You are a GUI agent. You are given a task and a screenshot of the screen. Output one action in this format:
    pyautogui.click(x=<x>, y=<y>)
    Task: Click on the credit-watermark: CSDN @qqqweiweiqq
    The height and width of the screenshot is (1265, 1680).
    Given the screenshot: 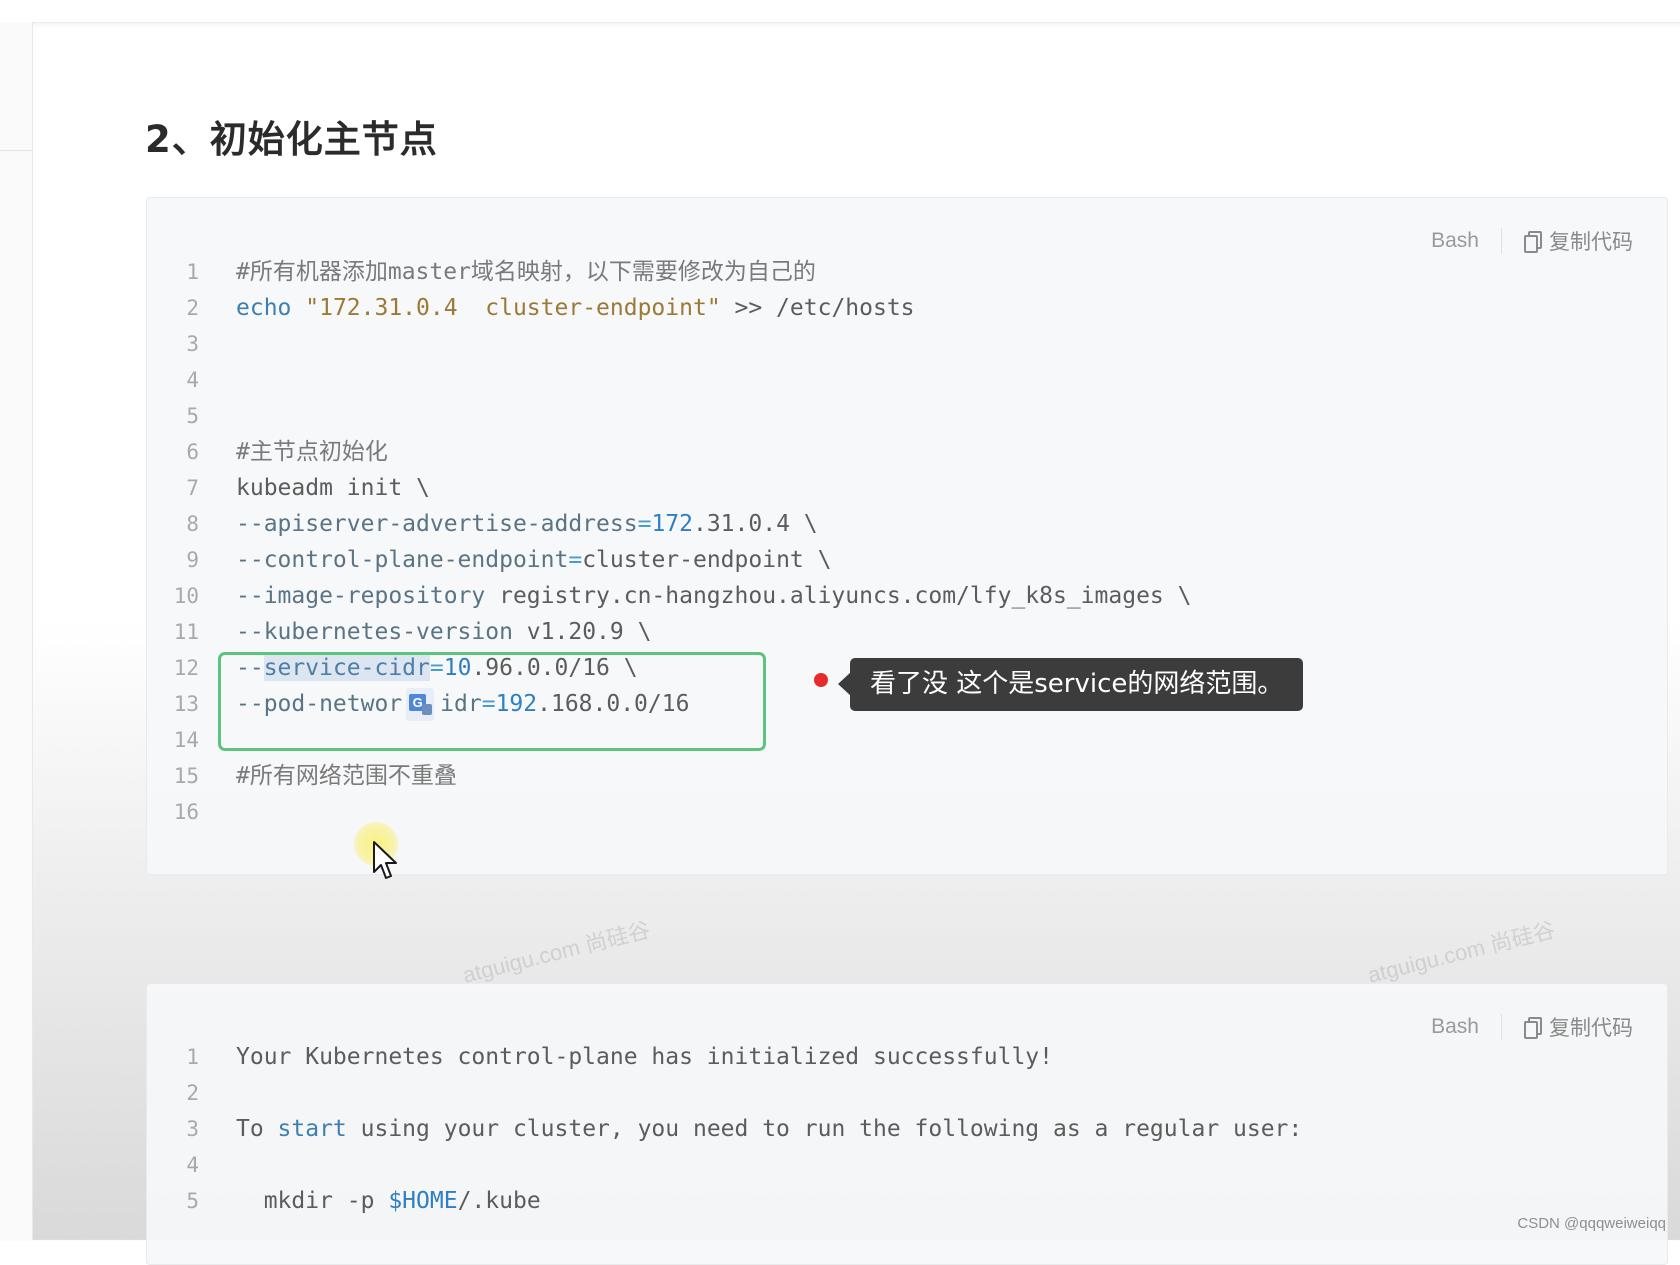 What is the action you would take?
    pyautogui.click(x=1591, y=1223)
    